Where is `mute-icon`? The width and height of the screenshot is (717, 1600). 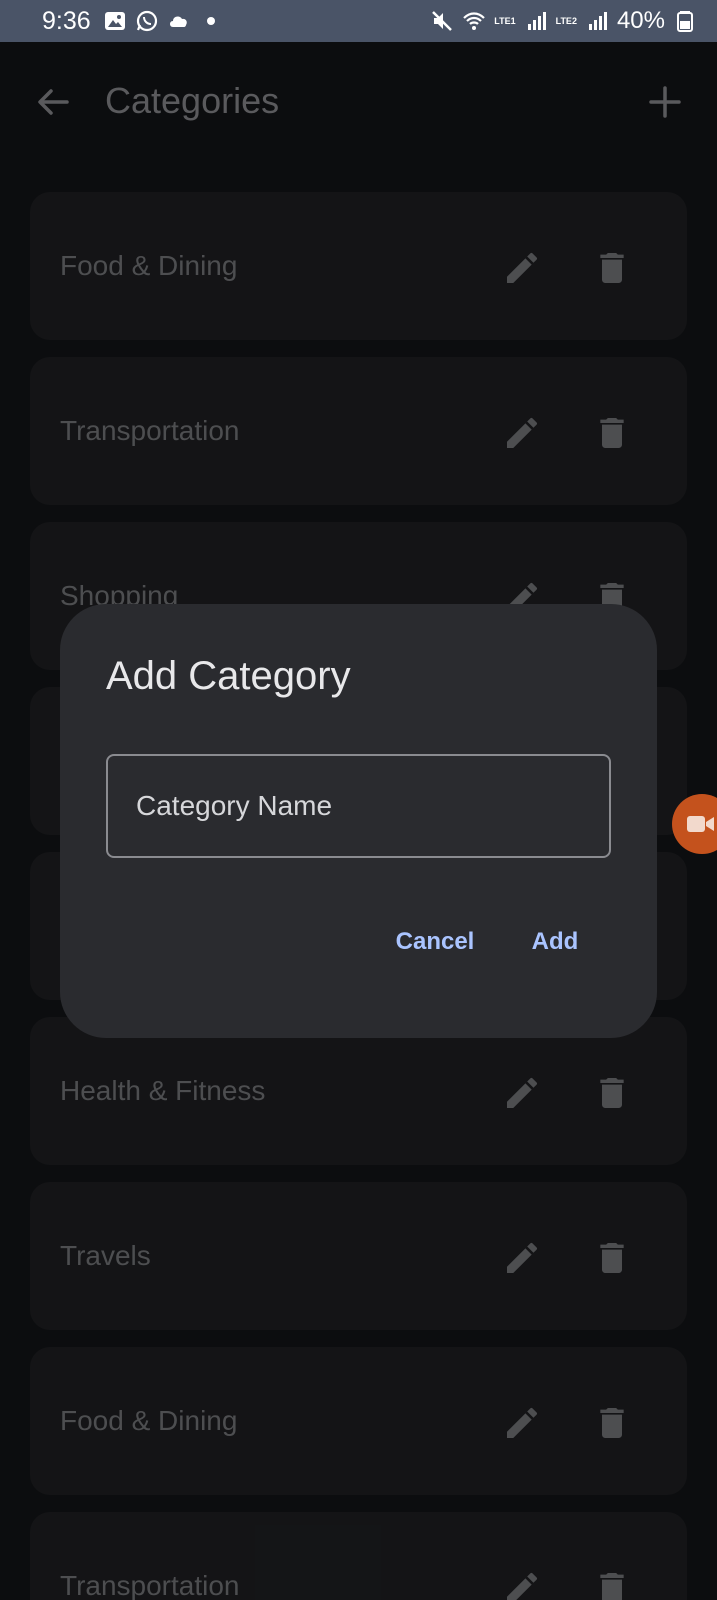 mute-icon is located at coordinates (442, 21).